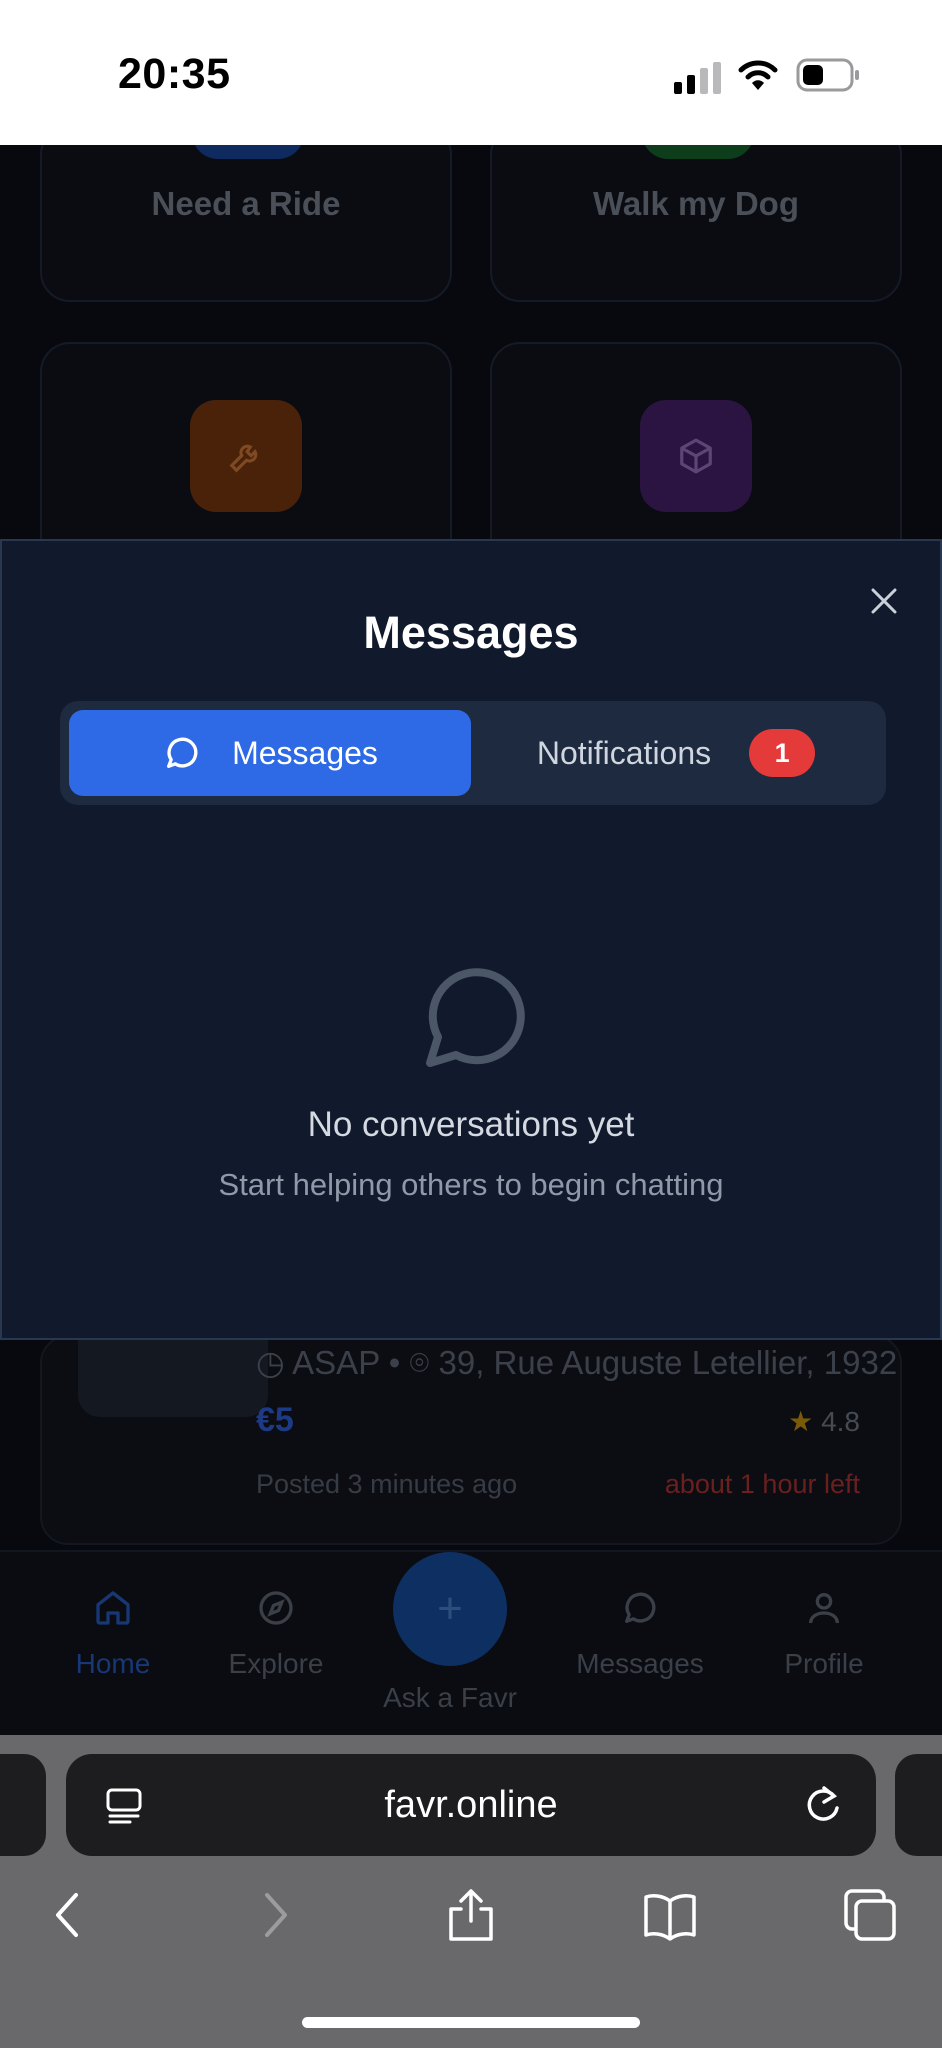 Image resolution: width=942 pixels, height=2048 pixels. What do you see at coordinates (336, 1362) in the screenshot?
I see `task-time: ASAP` at bounding box center [336, 1362].